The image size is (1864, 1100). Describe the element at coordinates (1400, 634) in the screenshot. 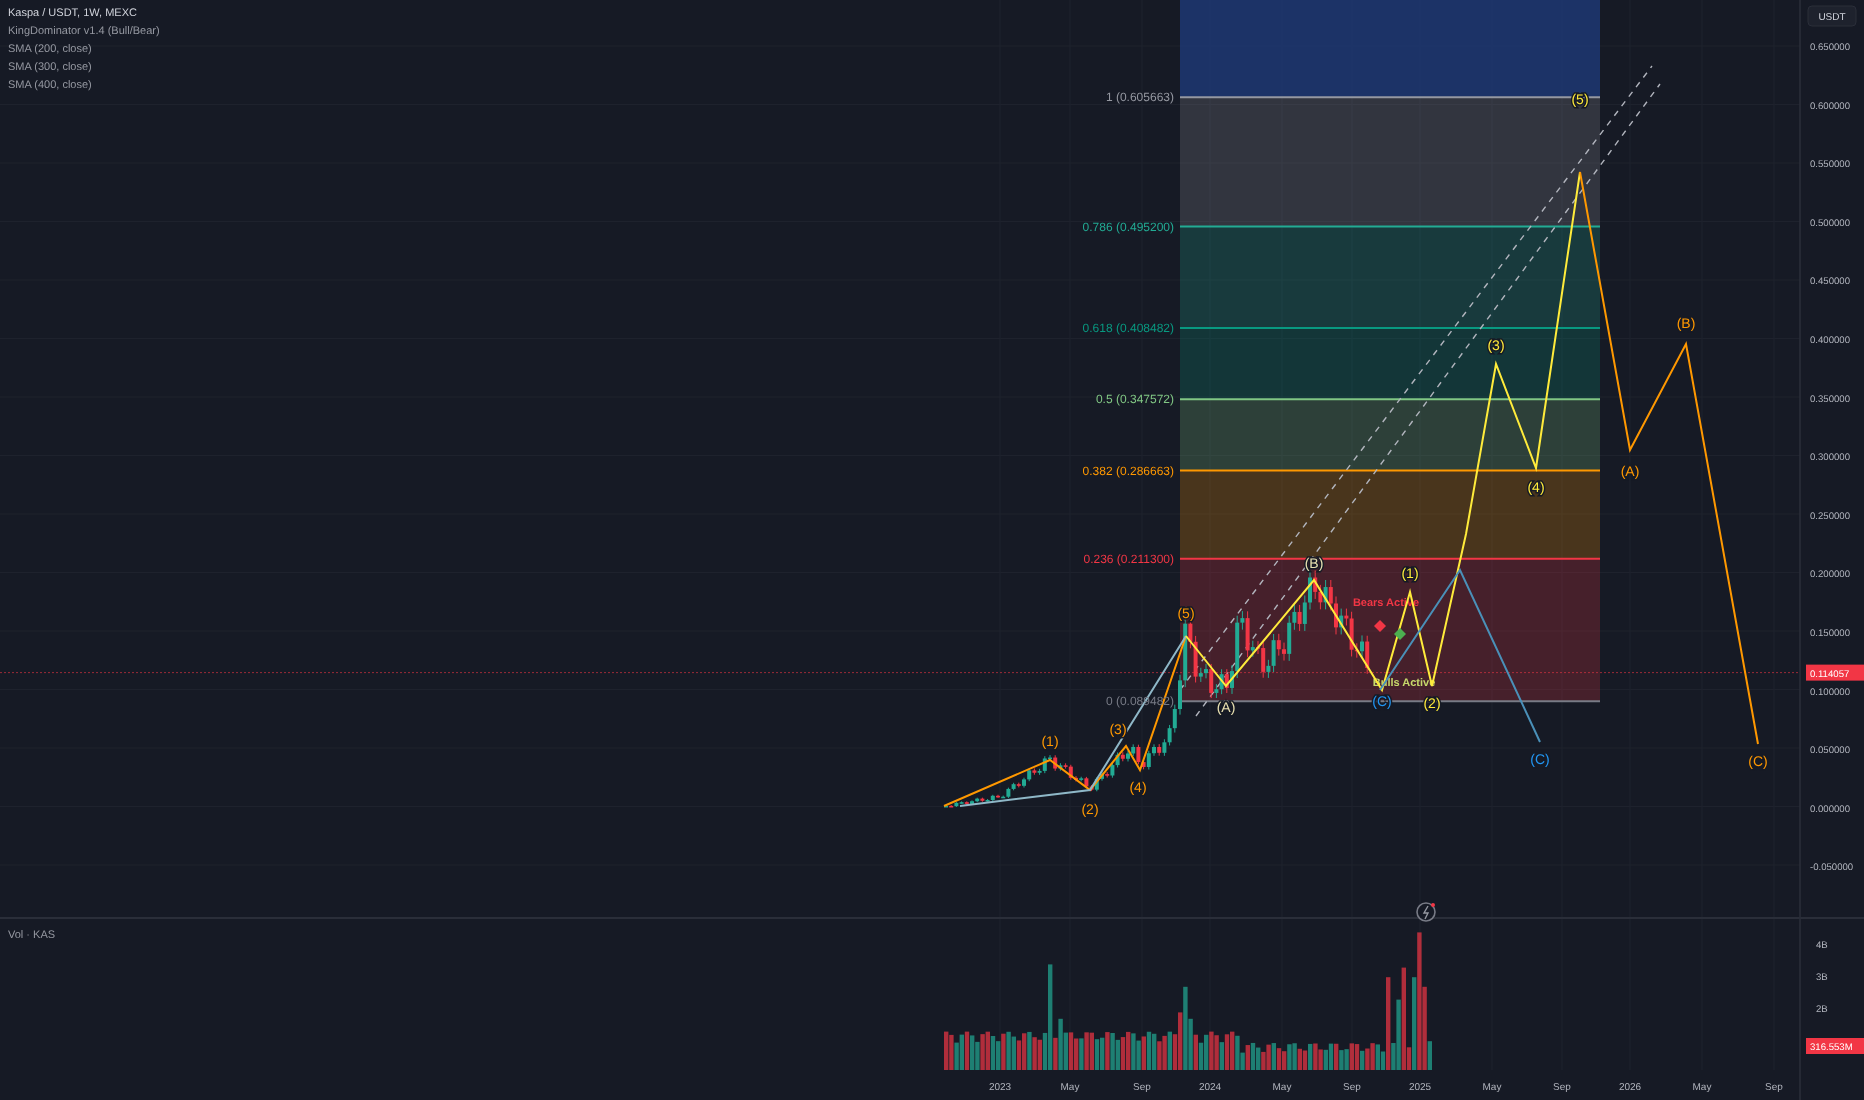

I see `bull-signal-icon` at that location.